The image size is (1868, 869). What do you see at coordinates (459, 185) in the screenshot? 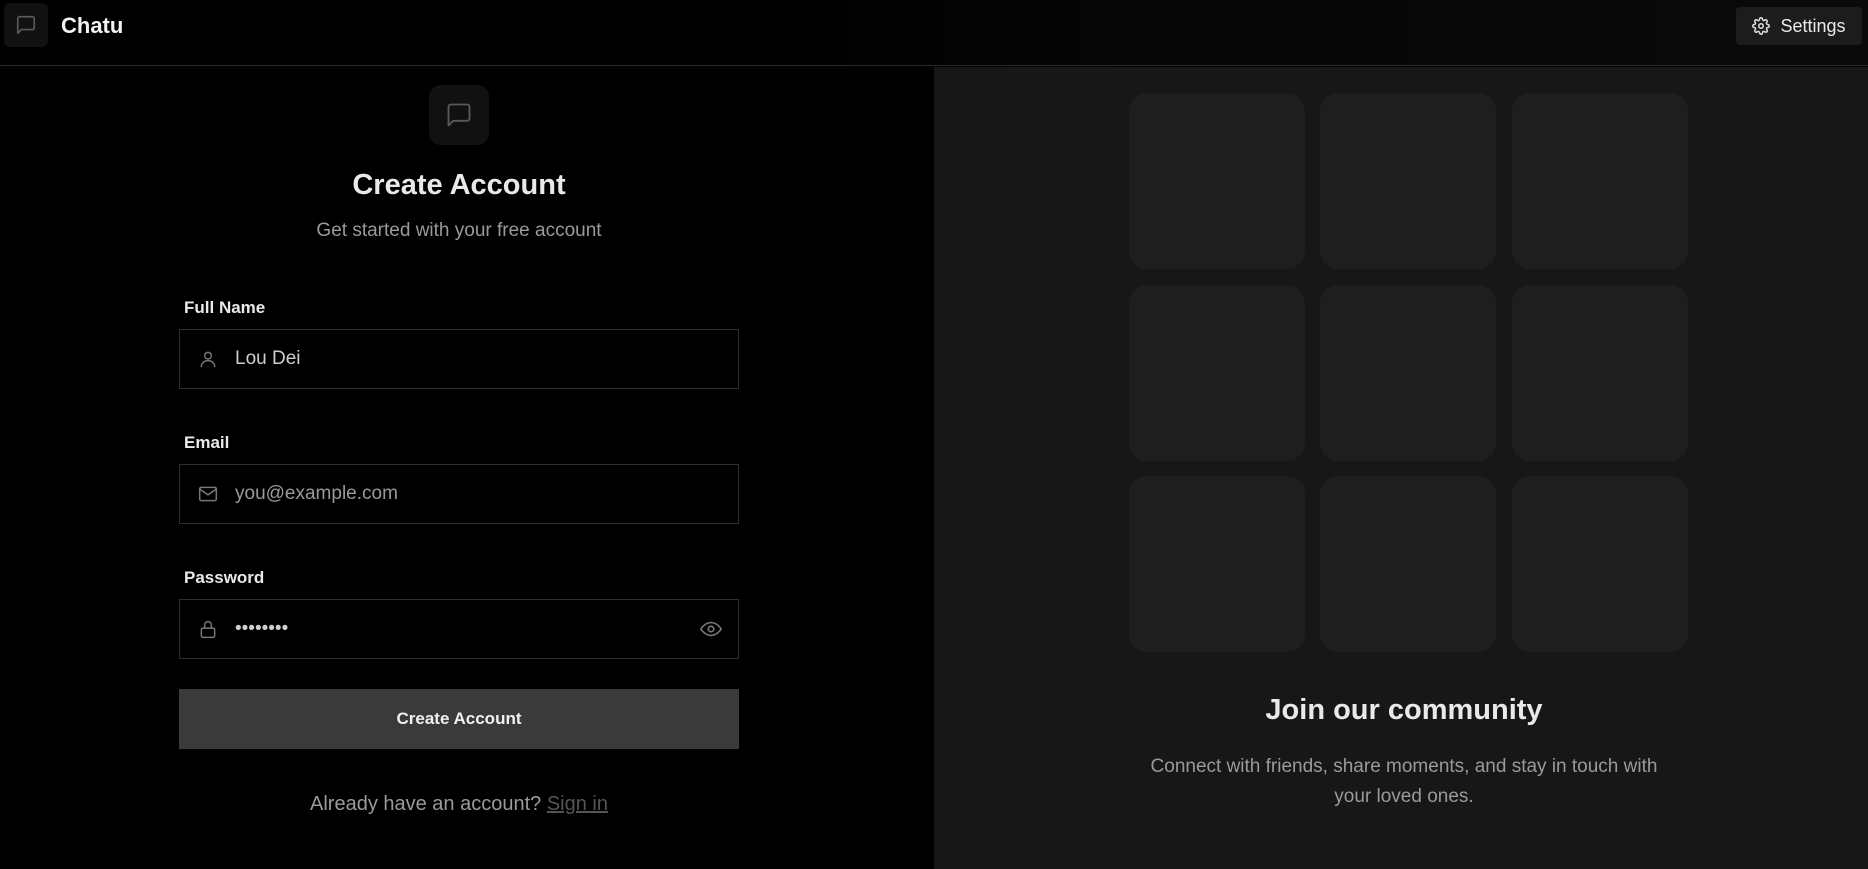
I see `page-title: Create Account` at bounding box center [459, 185].